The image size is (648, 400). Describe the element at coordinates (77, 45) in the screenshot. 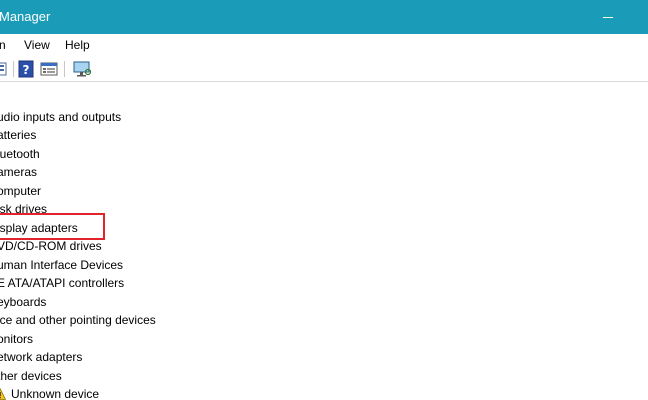

I see `menu-help: Help` at that location.